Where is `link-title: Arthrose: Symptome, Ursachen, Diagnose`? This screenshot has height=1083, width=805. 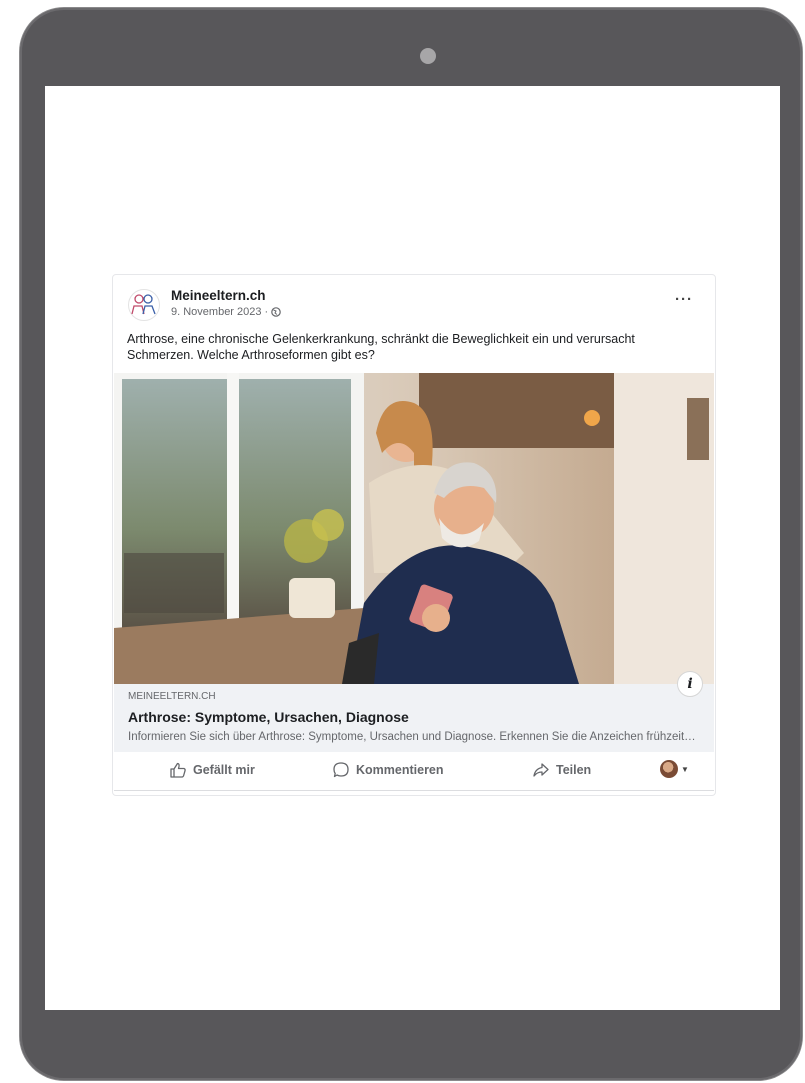 link-title: Arthrose: Symptome, Ursachen, Diagnose is located at coordinates (268, 717).